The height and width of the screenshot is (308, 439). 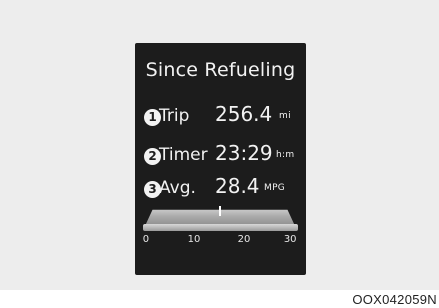 I want to click on fuel-economy-gauge: 0 10 20 30, so click(x=221, y=226).